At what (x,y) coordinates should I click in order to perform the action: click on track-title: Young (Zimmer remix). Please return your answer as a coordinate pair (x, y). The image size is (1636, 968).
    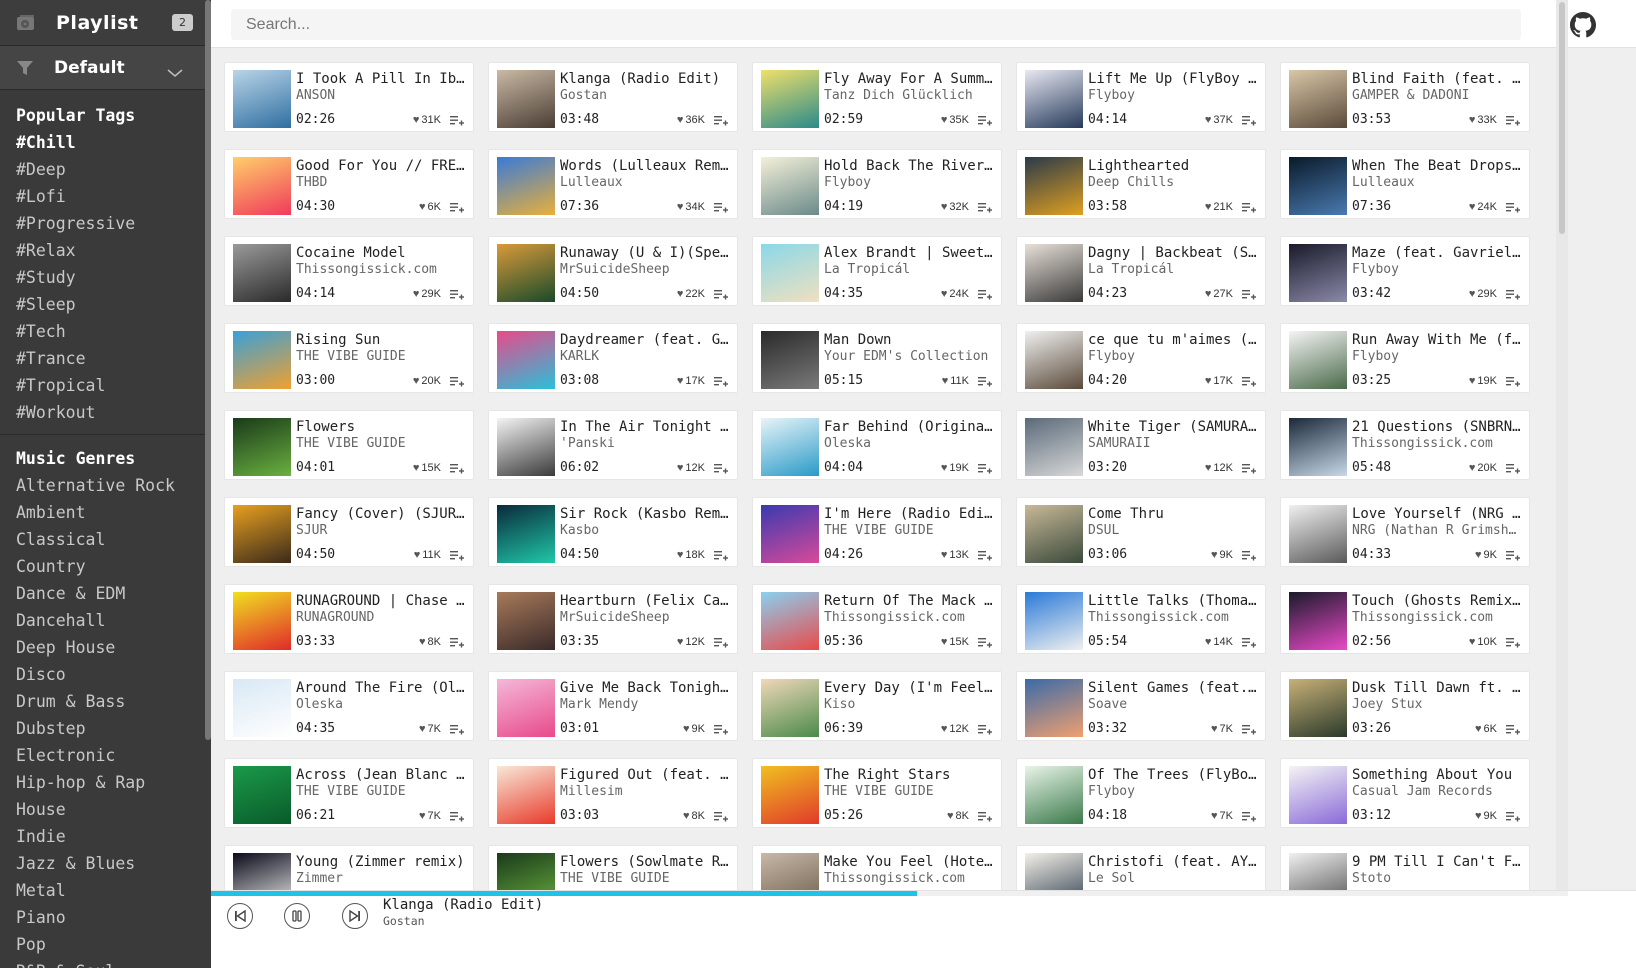
    Looking at the image, I should click on (382, 862).